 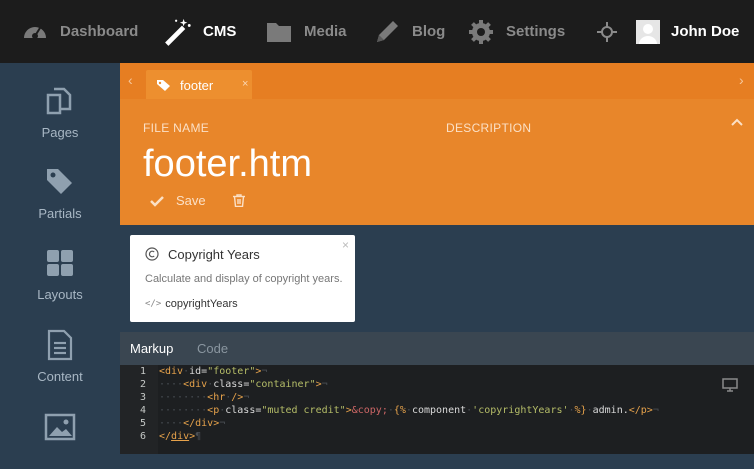 I want to click on nav-settings-label: Settings, so click(x=536, y=31).